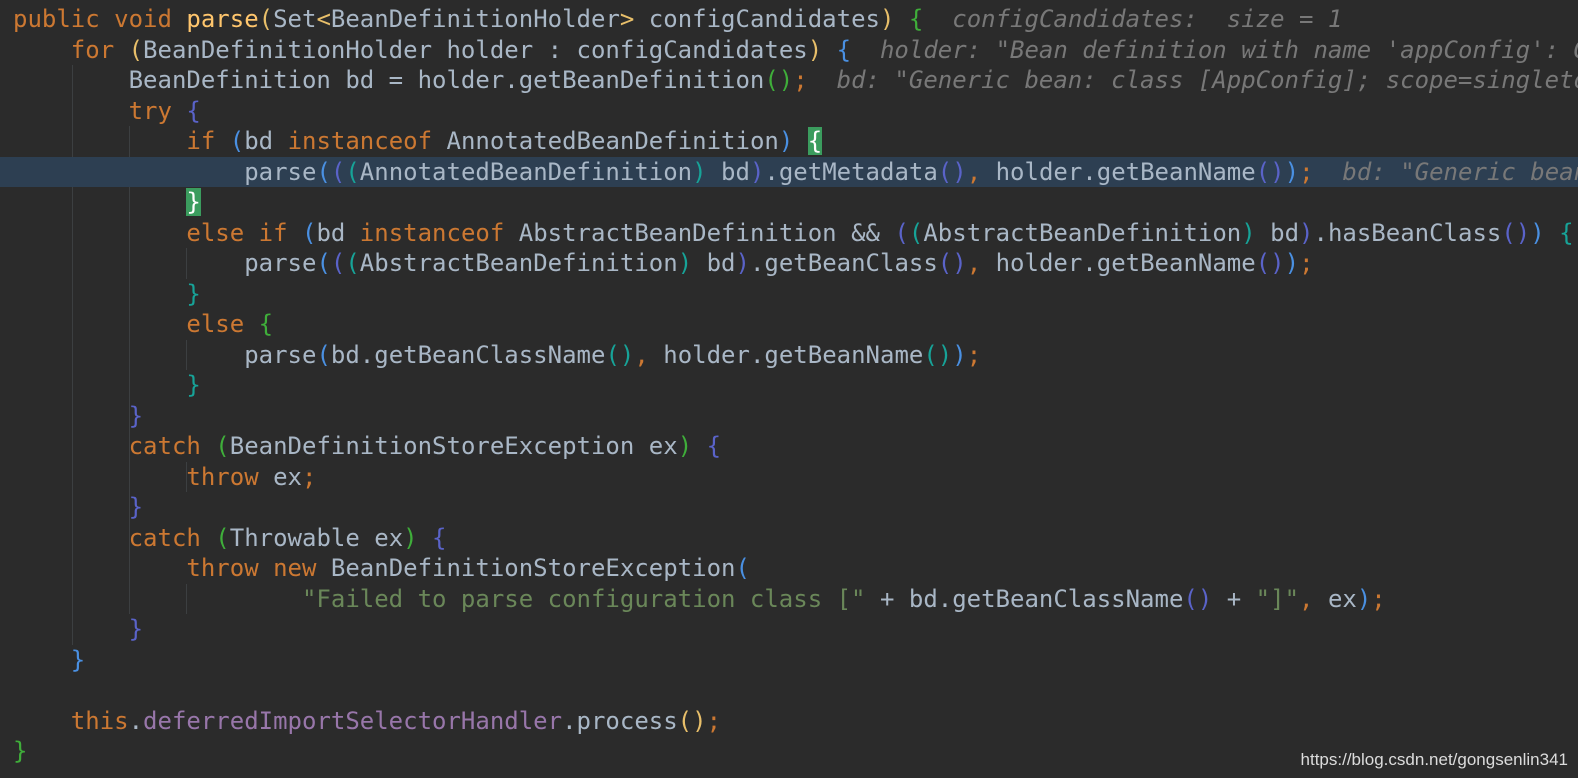 Image resolution: width=1578 pixels, height=778 pixels. Describe the element at coordinates (468, 354) in the screenshot. I see `code-token: bd.getBeanClassName` at that location.